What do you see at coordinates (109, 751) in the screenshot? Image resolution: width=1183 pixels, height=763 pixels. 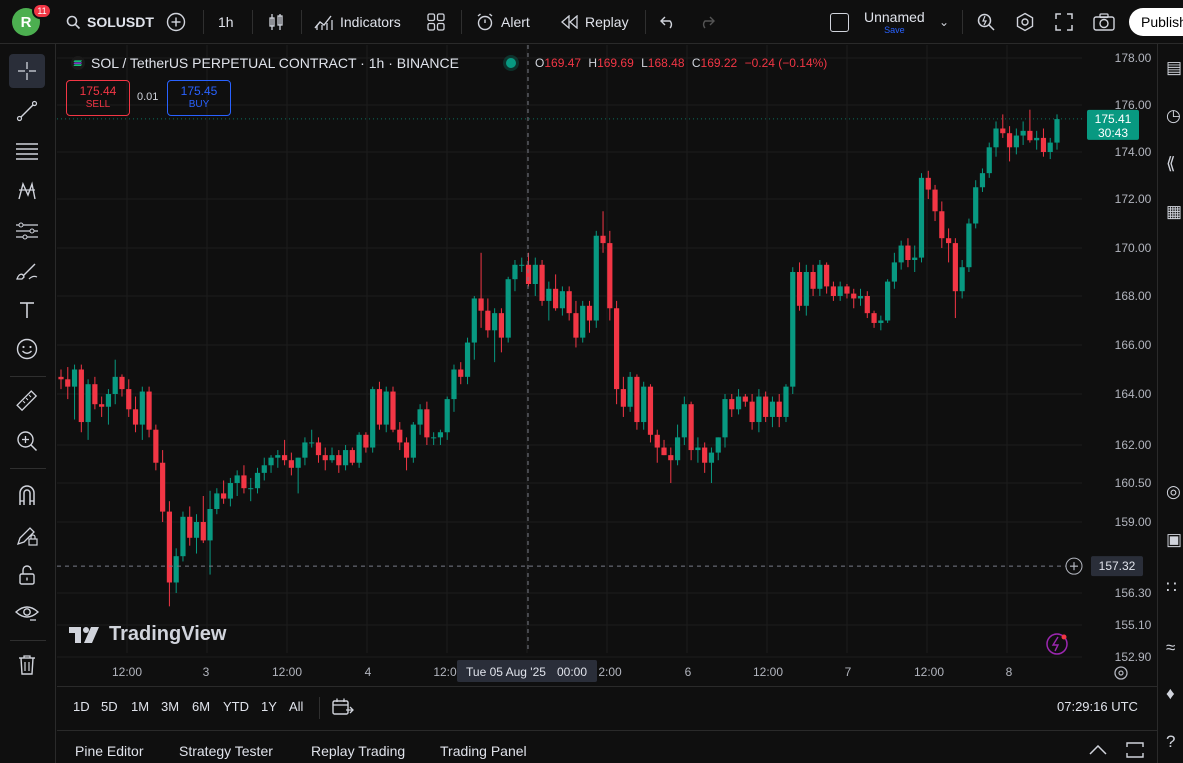 I see `tab-pine-editor: Pine Editor` at bounding box center [109, 751].